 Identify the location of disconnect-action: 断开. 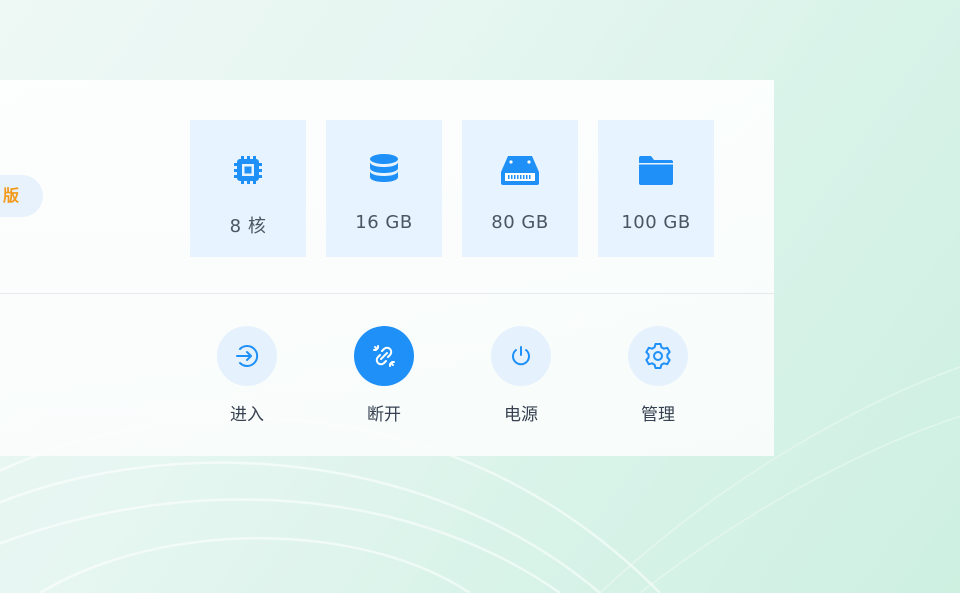
(384, 376).